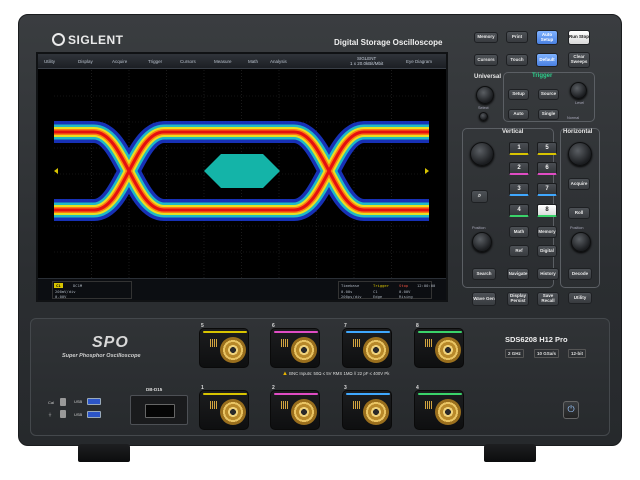  What do you see at coordinates (223, 61) in the screenshot?
I see `menu-measure: Measure` at bounding box center [223, 61].